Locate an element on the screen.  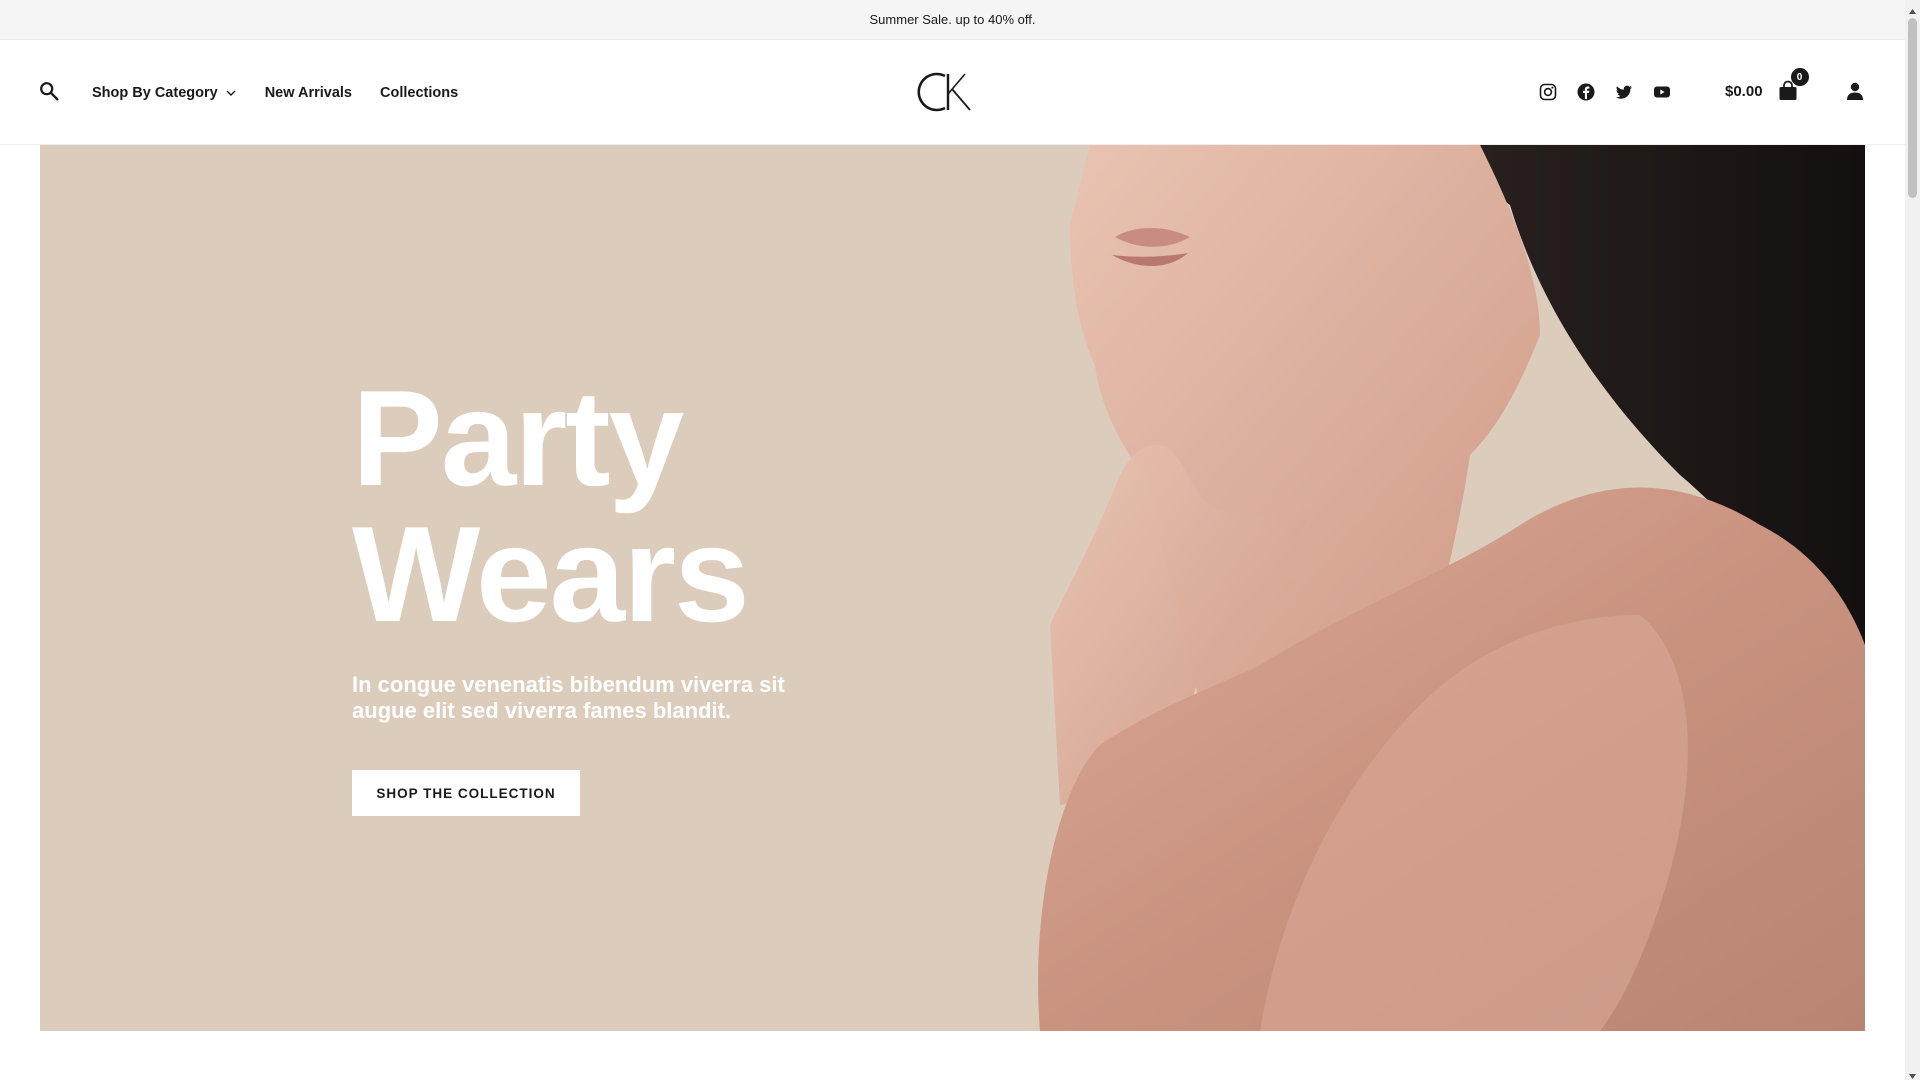
hero-title-line-1: Party is located at coordinates (518, 438).